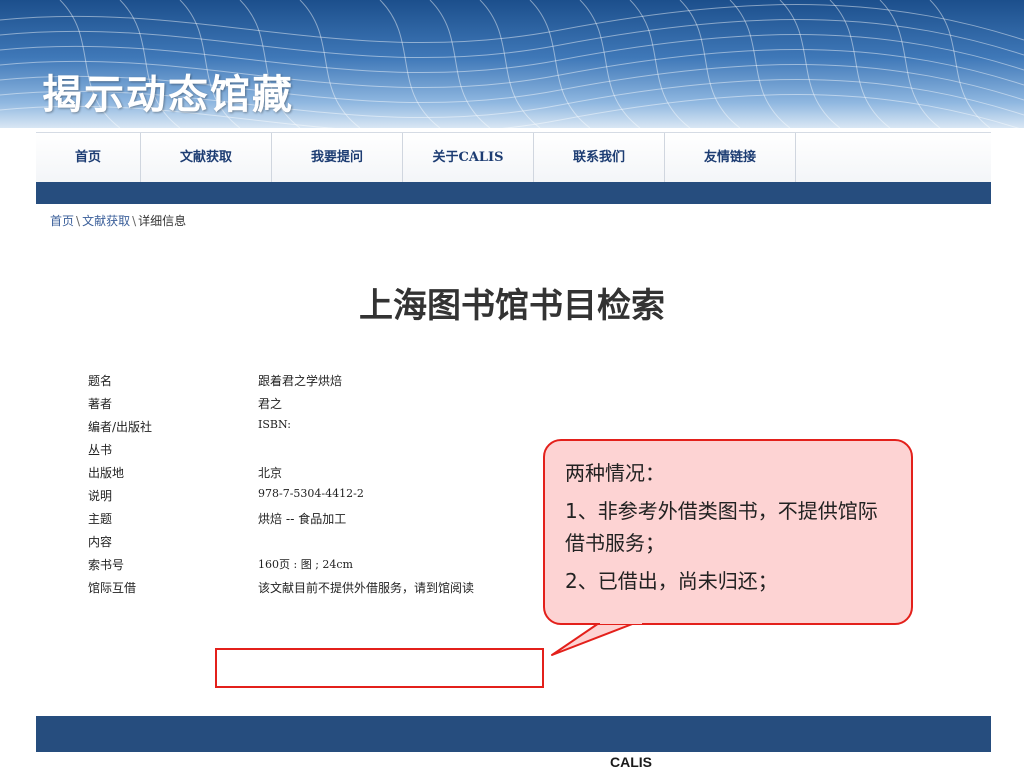 This screenshot has height=768, width=1024. I want to click on footer-strip: CALIS, so click(513, 760).